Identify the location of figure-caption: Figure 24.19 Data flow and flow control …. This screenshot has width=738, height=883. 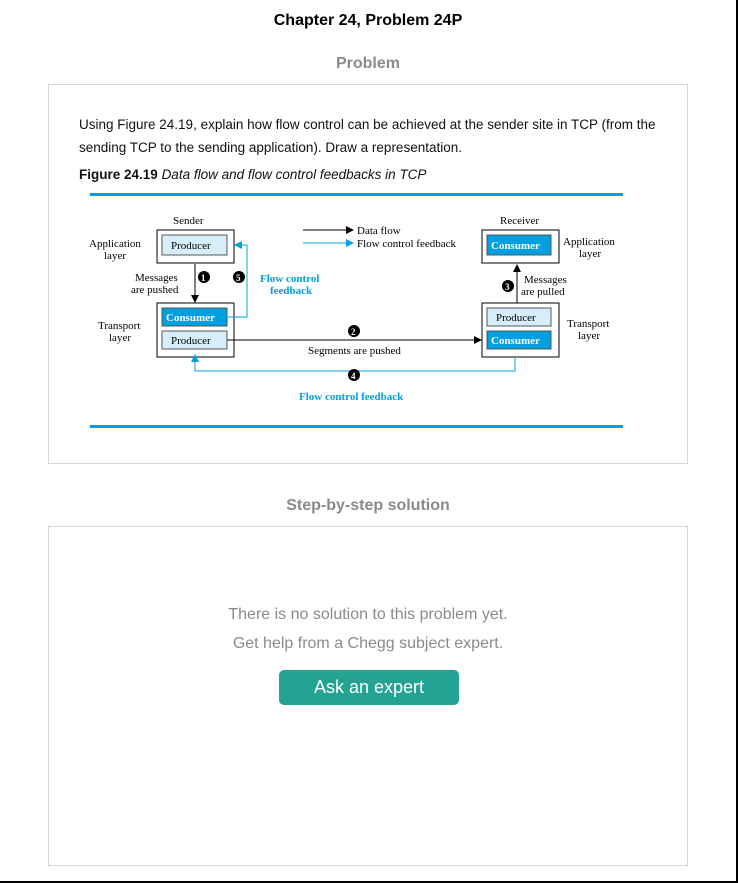
(252, 174).